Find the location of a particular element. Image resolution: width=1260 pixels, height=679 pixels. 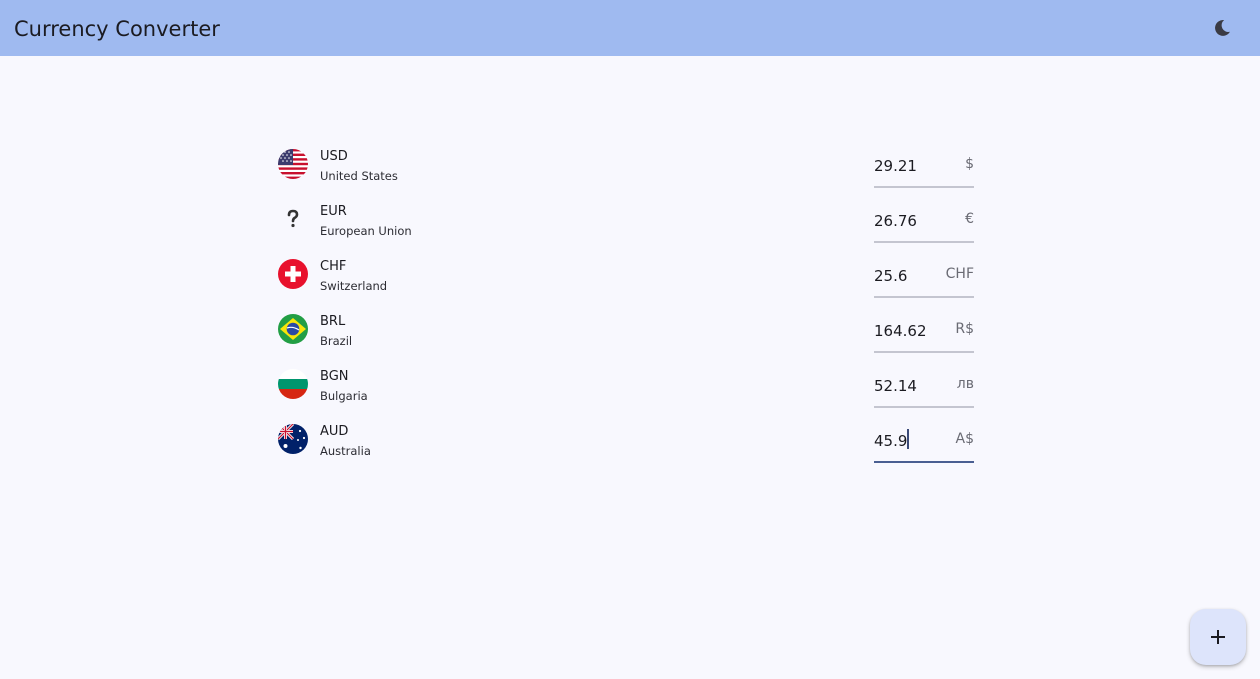

moon-icon is located at coordinates (1222, 28).